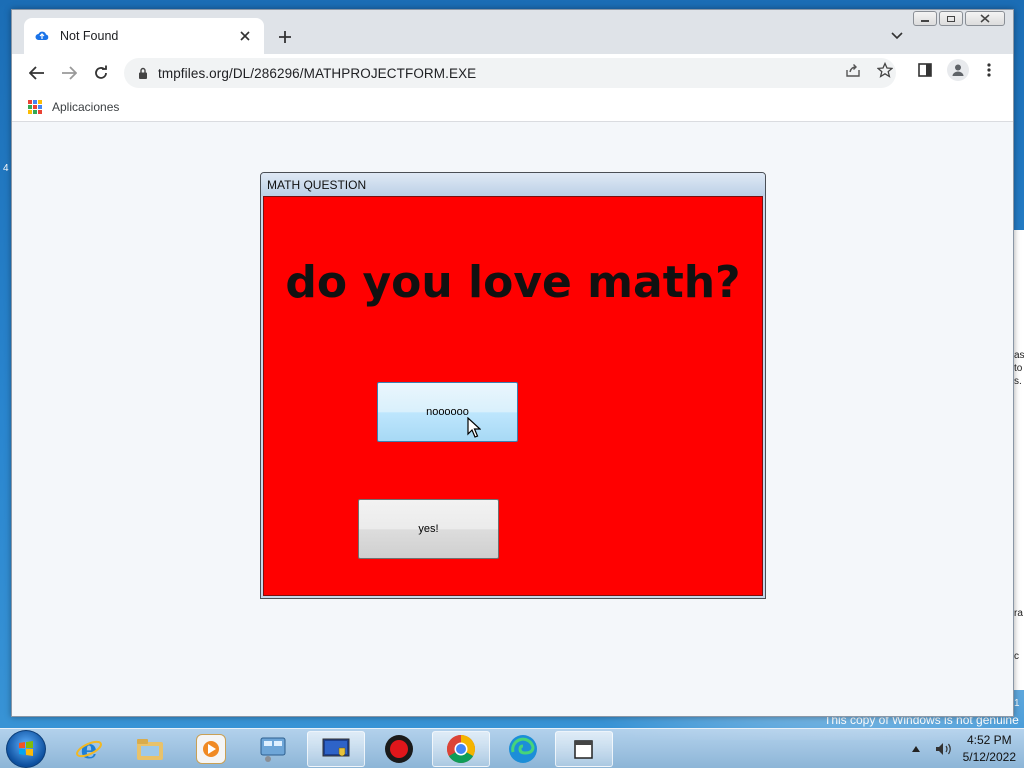  Describe the element at coordinates (512, 107) in the screenshot. I see `bookmarks-bar: Aplicaciones` at that location.